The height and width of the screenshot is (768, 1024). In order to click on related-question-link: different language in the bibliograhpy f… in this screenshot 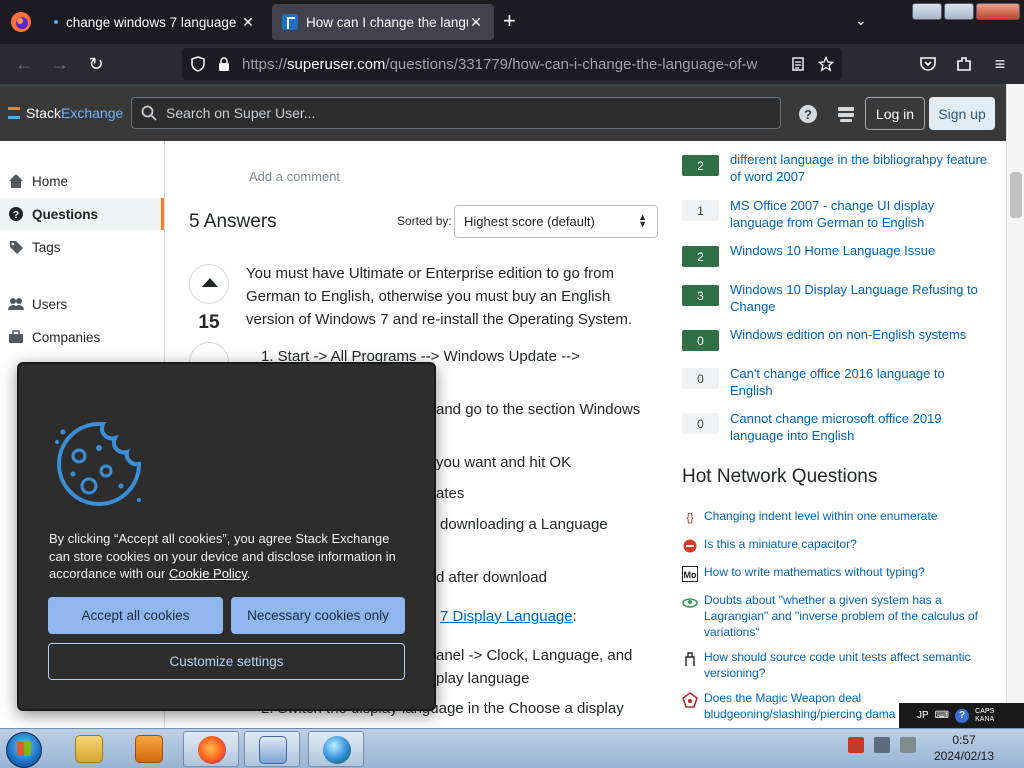, I will do `click(860, 168)`.